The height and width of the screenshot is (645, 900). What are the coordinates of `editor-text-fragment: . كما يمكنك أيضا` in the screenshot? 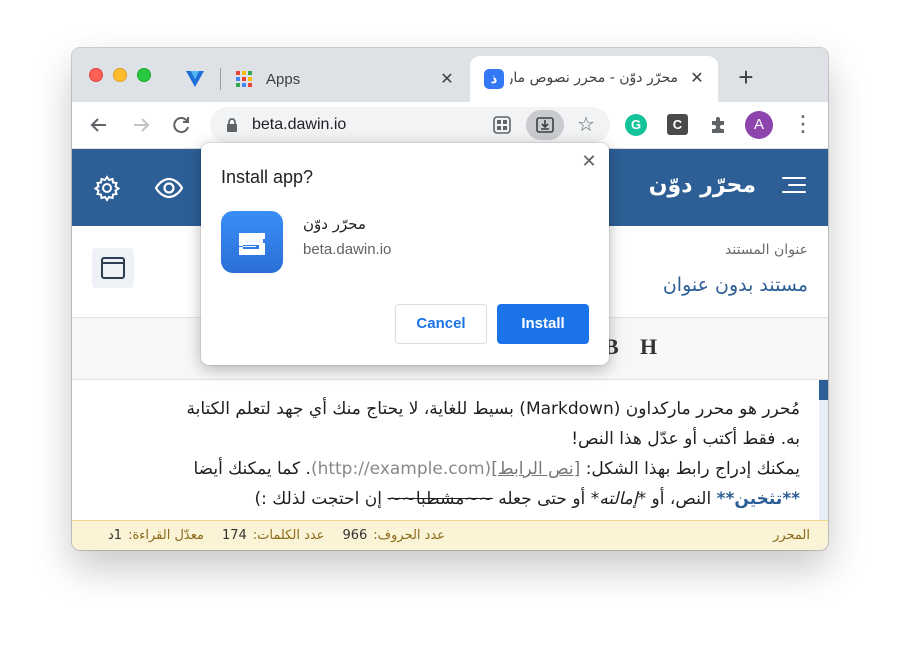 It's located at (252, 469).